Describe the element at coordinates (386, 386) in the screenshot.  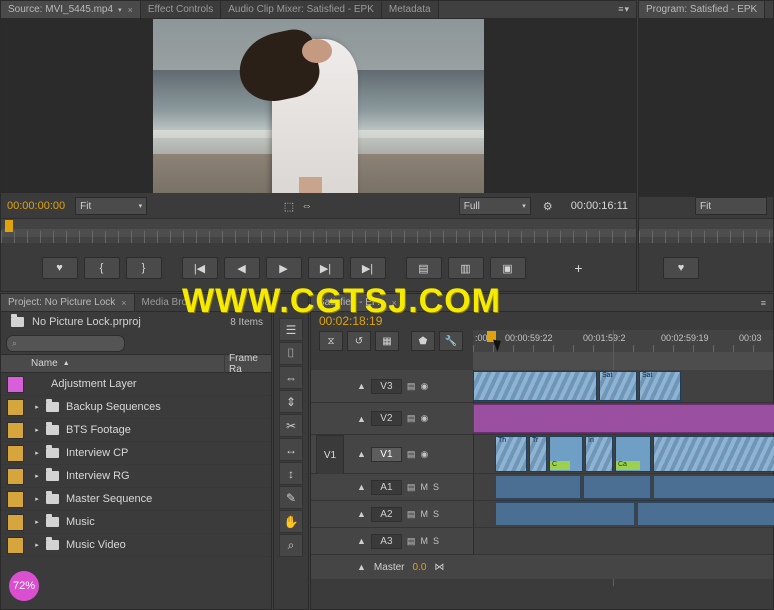
I see `track-name-v3: V3` at that location.